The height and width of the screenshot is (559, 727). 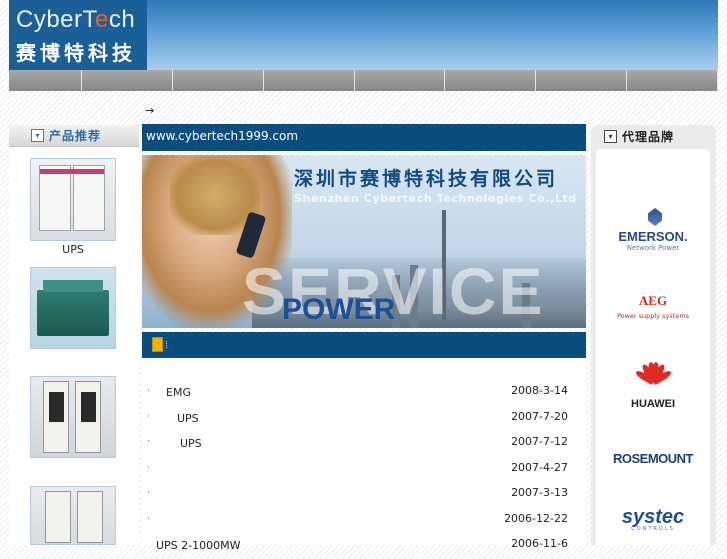 I want to click on site-logo: CyberTech 赛博特科技, so click(x=78, y=35).